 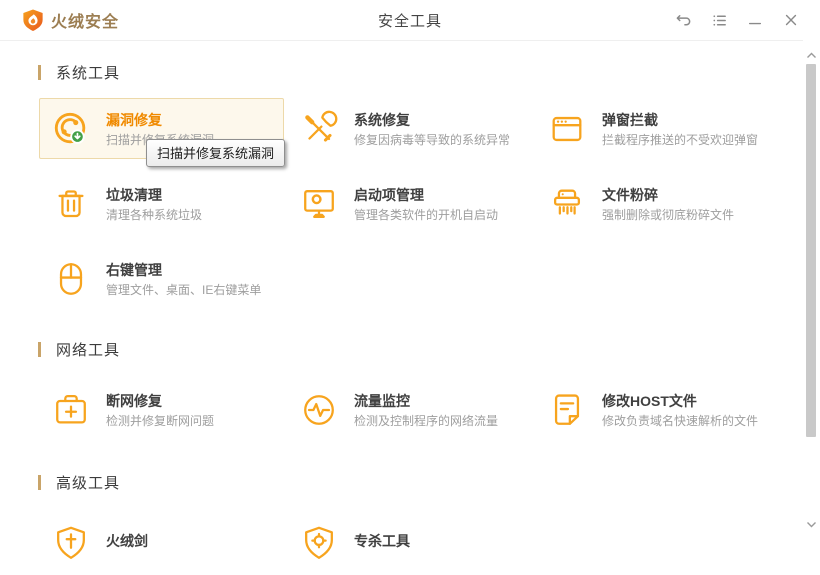 What do you see at coordinates (811, 250) in the screenshot?
I see `scrollbar-thumb` at bounding box center [811, 250].